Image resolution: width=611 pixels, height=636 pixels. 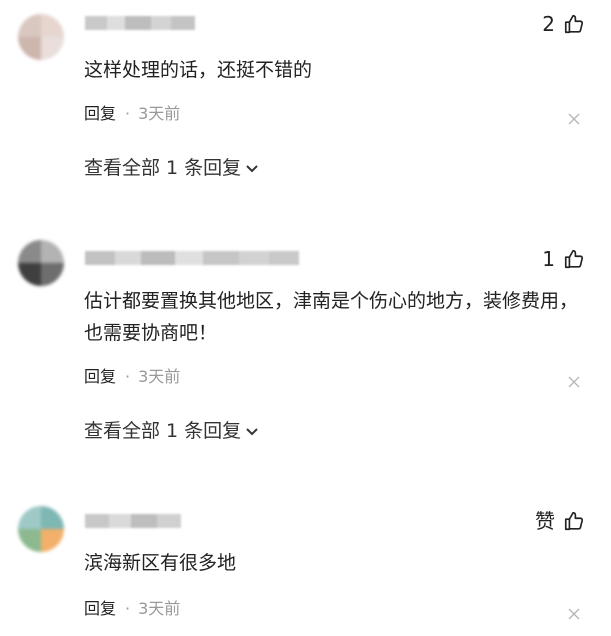 I want to click on like-button: 赞, so click(x=560, y=521).